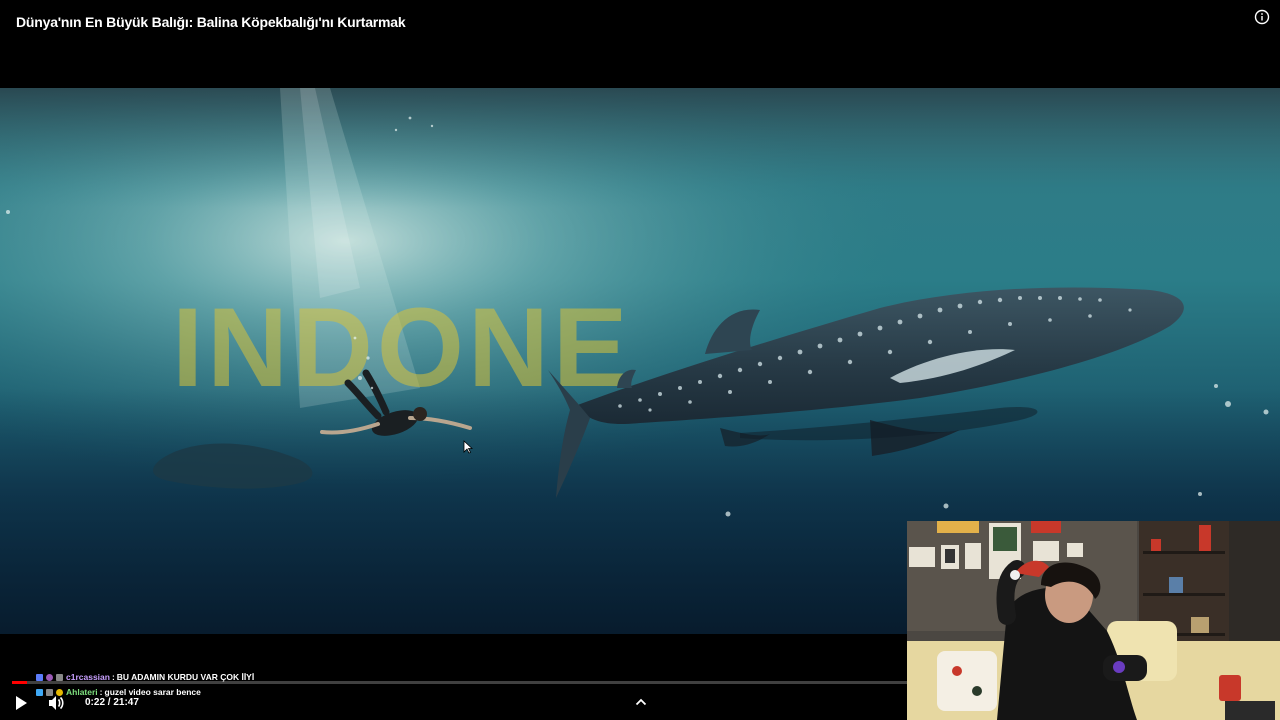  Describe the element at coordinates (468, 447) in the screenshot. I see `mouse-cursor` at that location.